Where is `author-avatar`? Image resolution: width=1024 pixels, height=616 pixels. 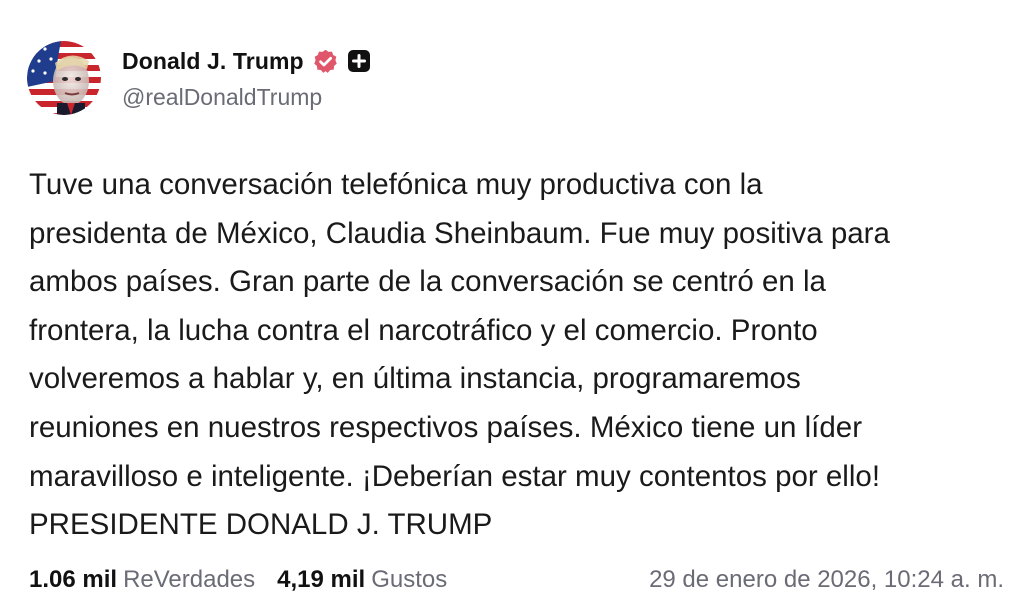 author-avatar is located at coordinates (64, 78).